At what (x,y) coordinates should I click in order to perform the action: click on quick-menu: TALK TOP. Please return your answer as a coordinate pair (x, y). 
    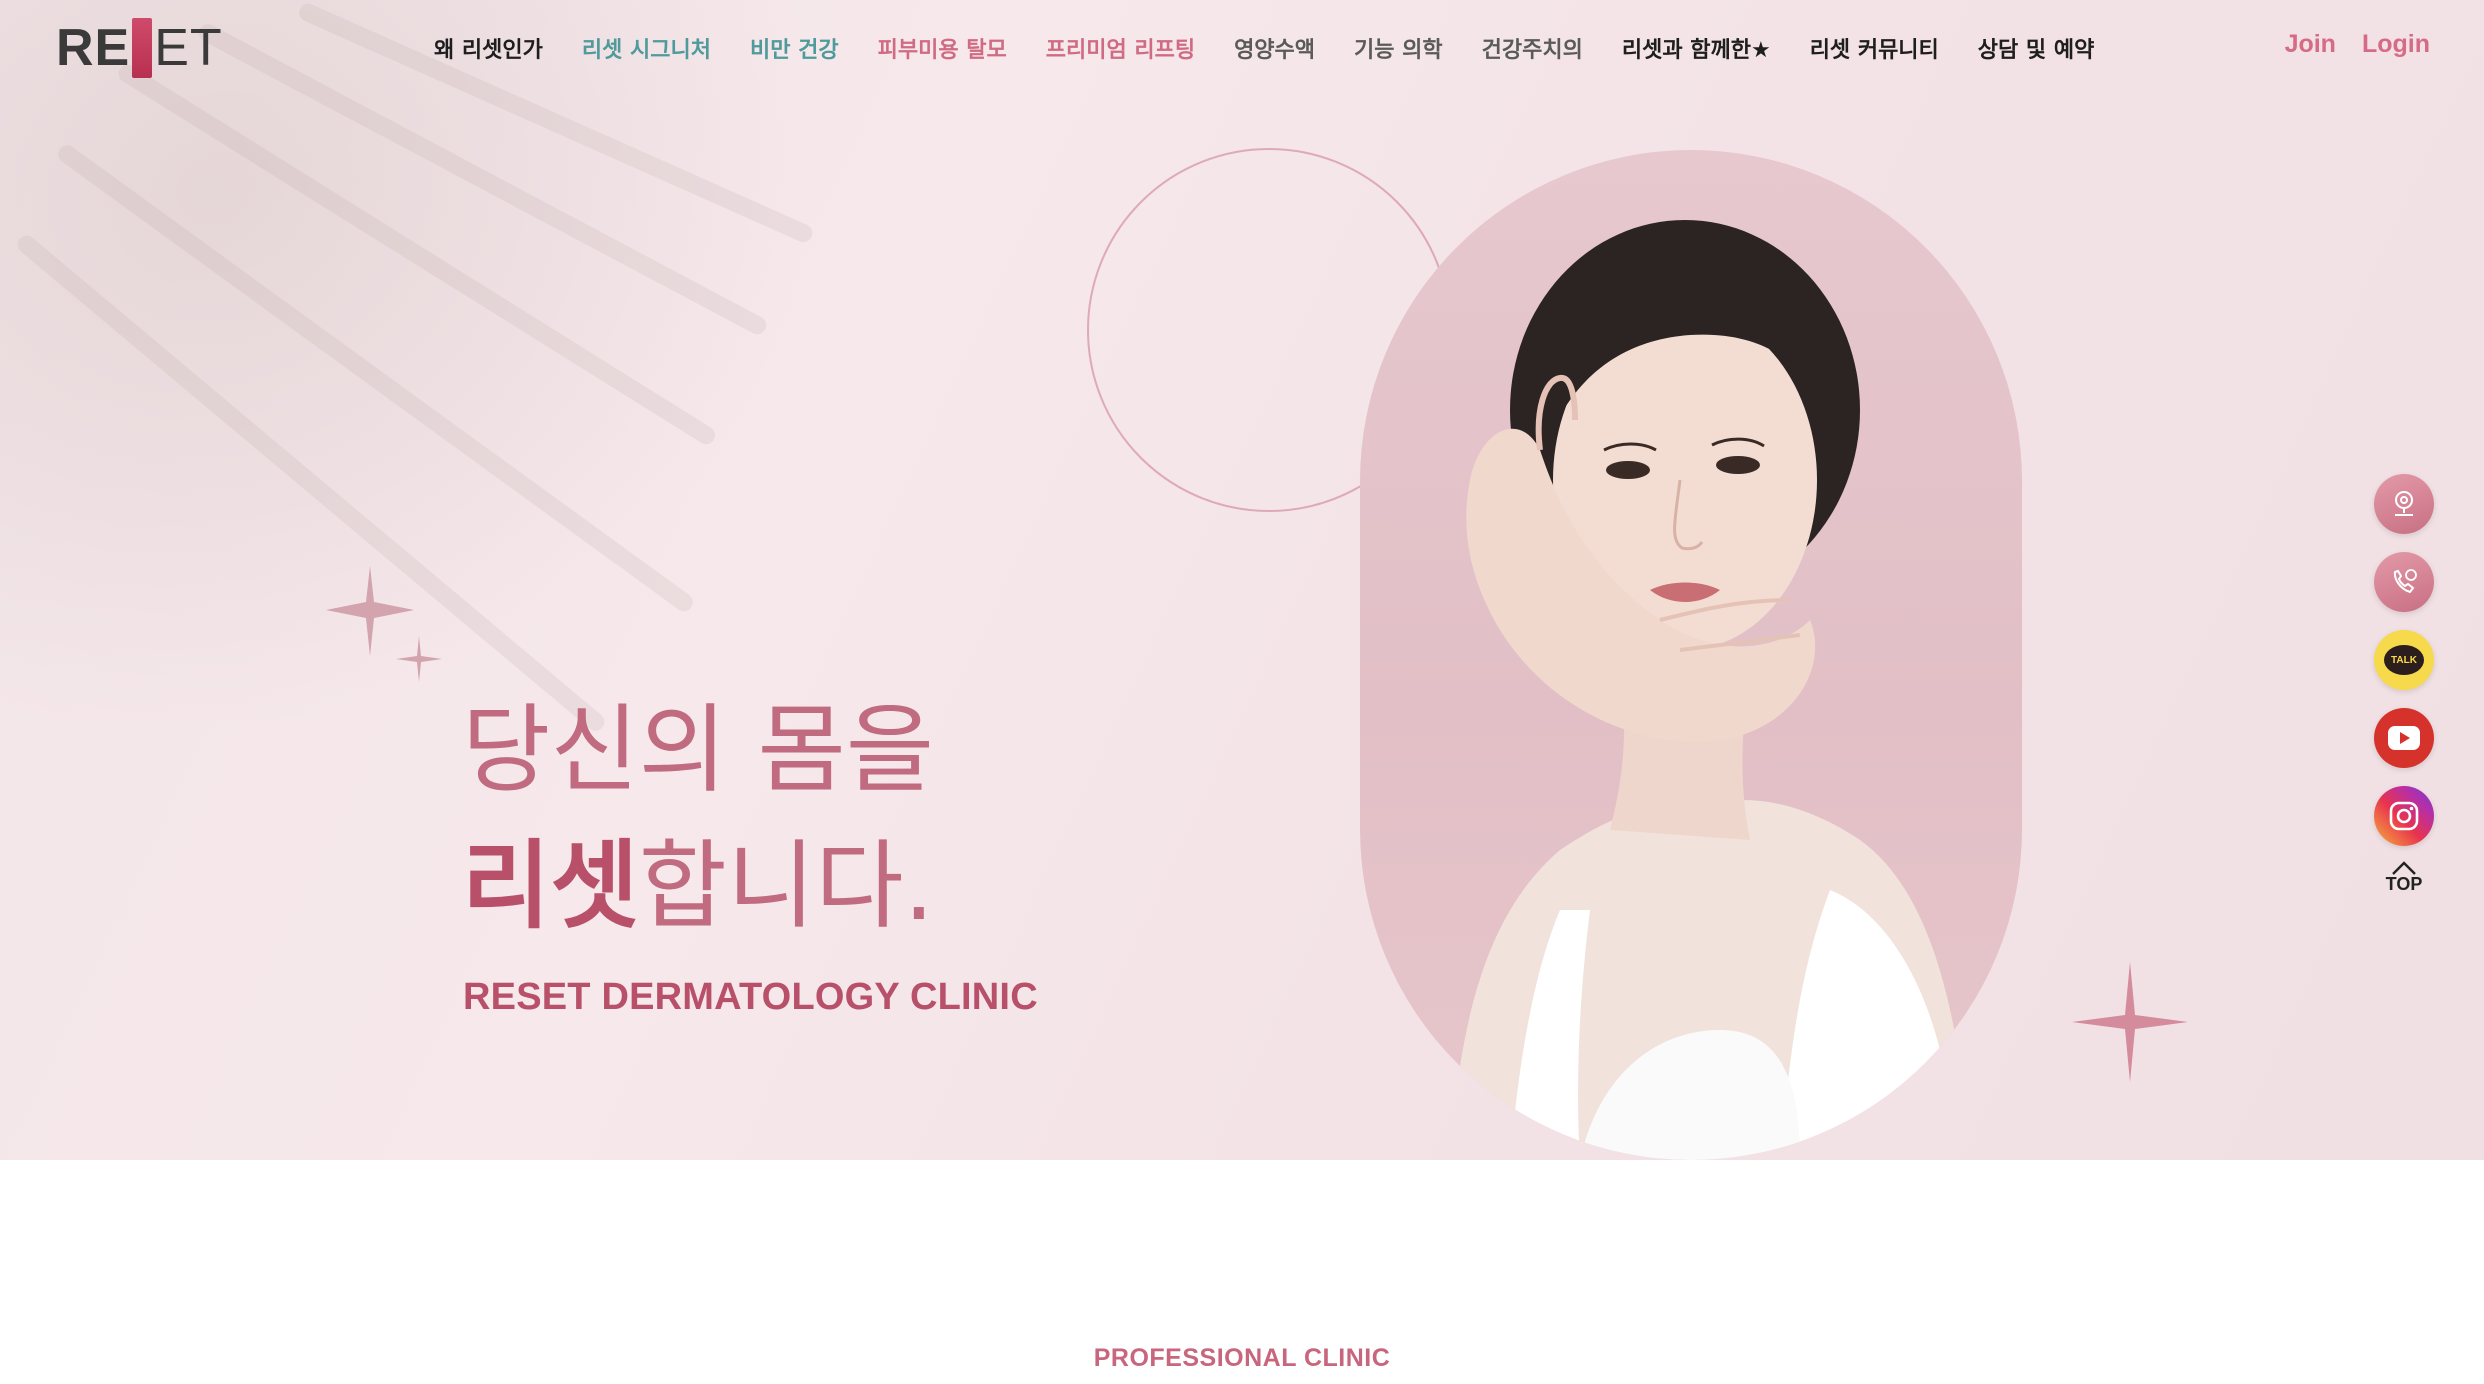
    Looking at the image, I should click on (2404, 684).